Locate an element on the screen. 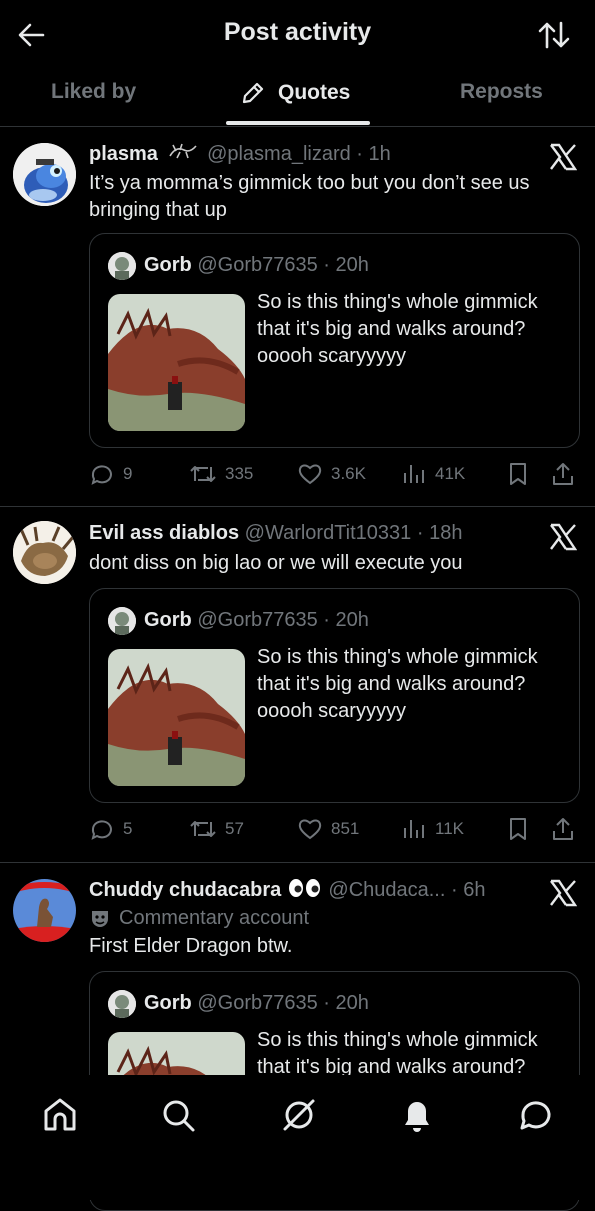  action-bar: 5 57 851 11K is located at coordinates (336, 829).